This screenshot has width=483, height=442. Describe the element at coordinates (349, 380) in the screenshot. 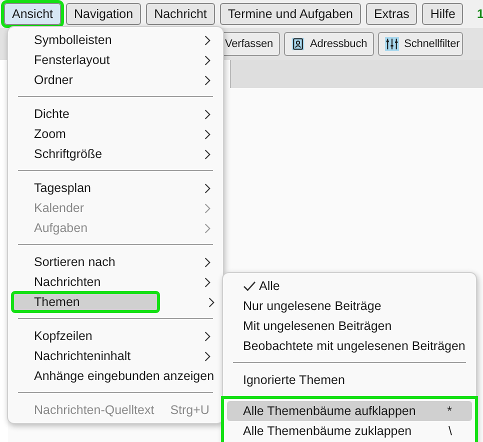

I see `menu-item: Ignorierte Themen` at that location.